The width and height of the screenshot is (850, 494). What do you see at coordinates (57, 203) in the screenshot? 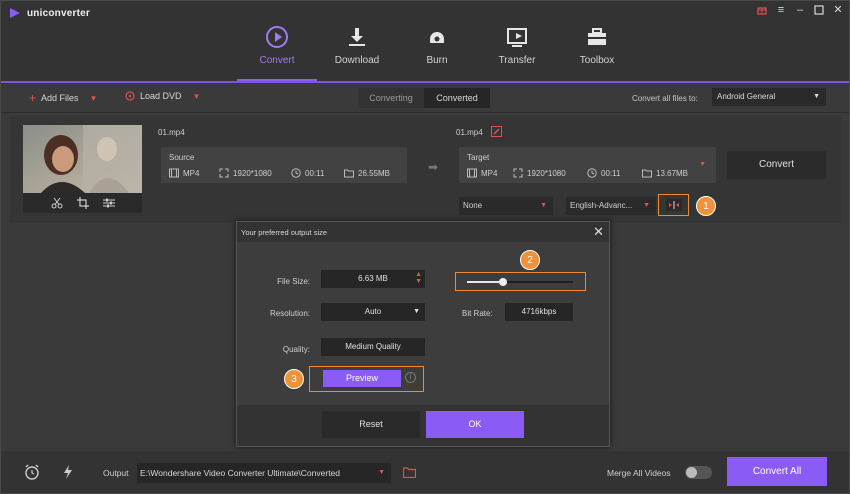
I see `scissors-icon` at bounding box center [57, 203].